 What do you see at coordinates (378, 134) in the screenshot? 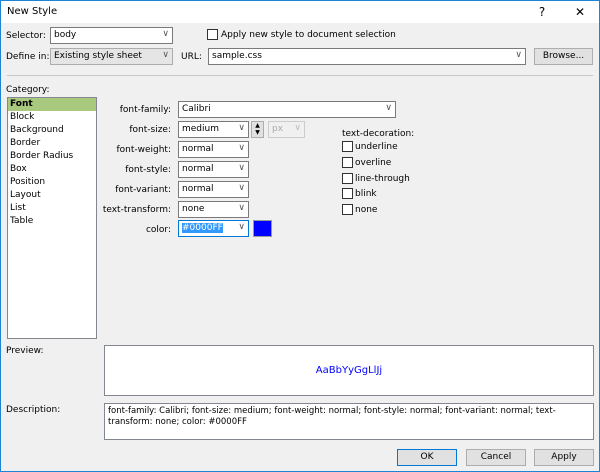
I see `text-decoration-label: text-decoration:` at bounding box center [378, 134].